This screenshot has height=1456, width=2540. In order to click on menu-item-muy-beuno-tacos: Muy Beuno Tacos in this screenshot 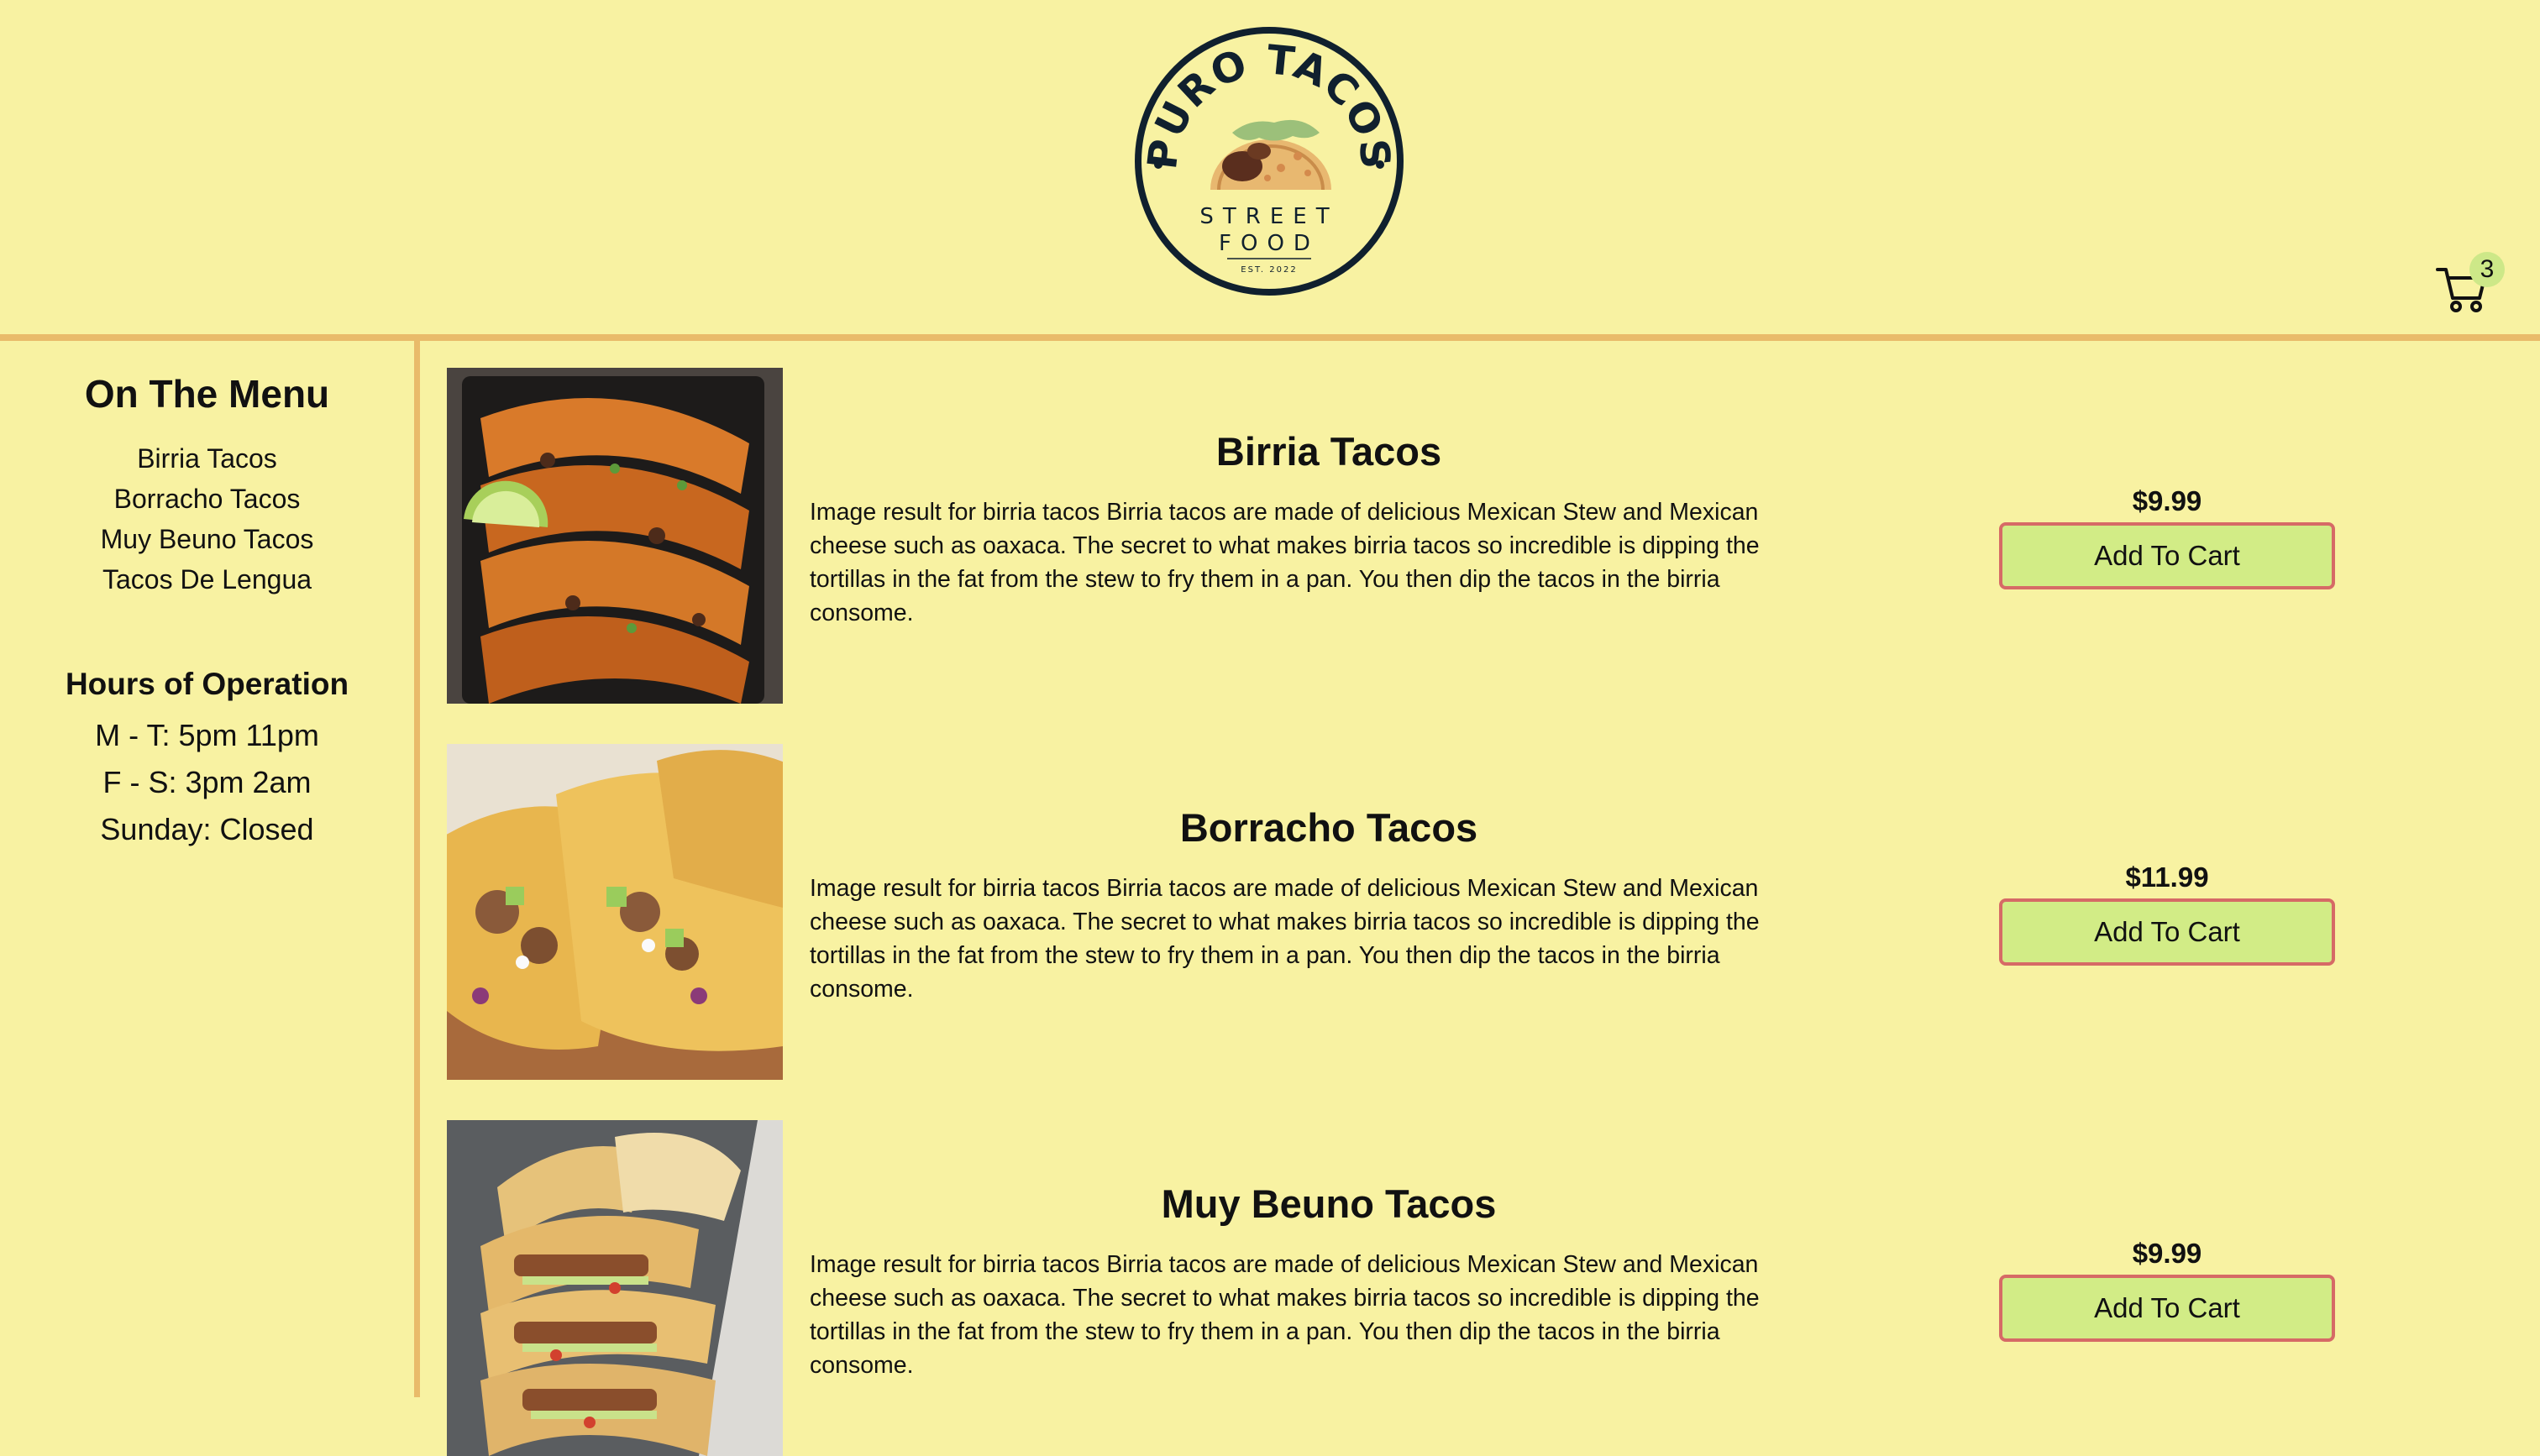, I will do `click(207, 539)`.